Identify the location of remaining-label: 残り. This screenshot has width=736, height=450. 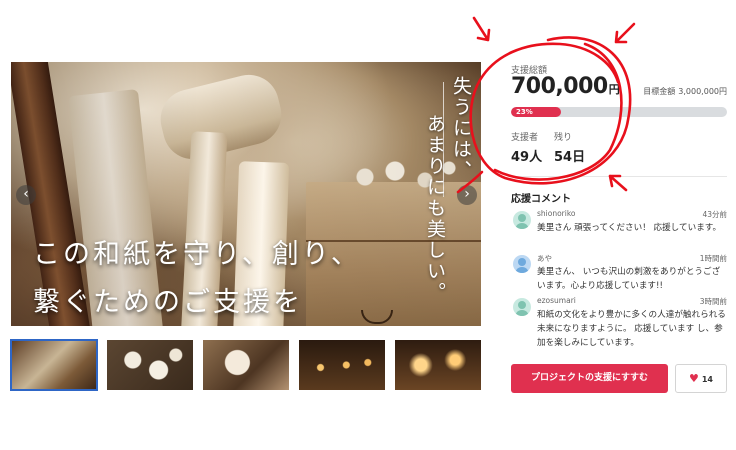
(563, 138).